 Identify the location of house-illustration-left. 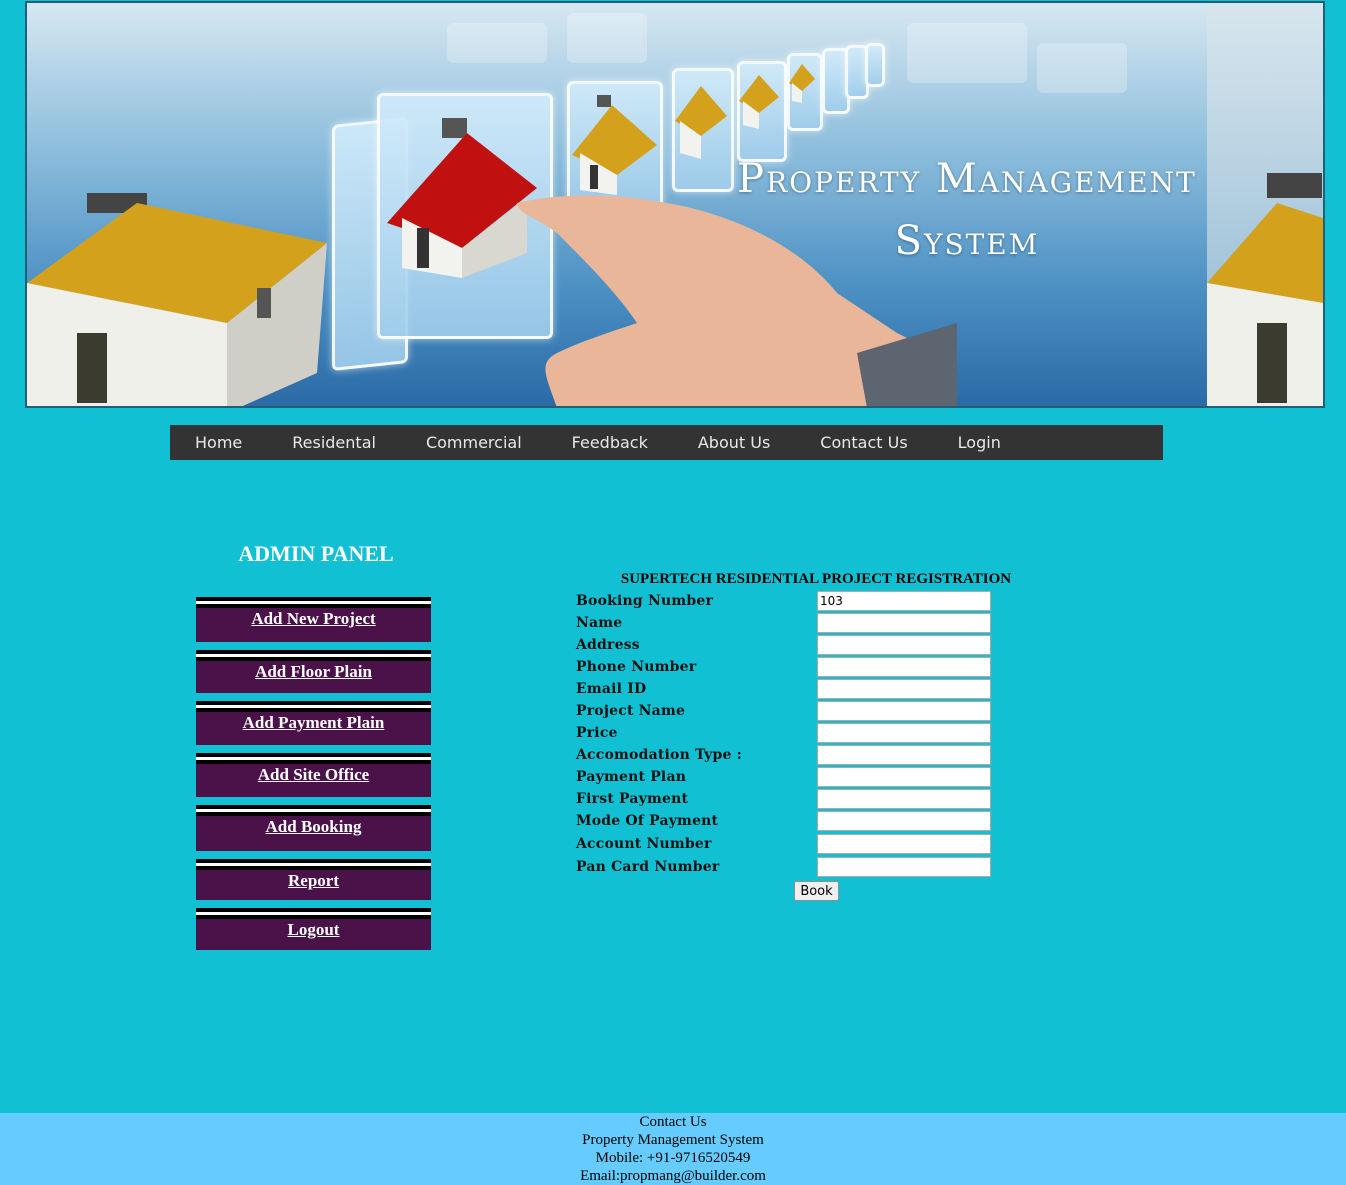
(177, 299).